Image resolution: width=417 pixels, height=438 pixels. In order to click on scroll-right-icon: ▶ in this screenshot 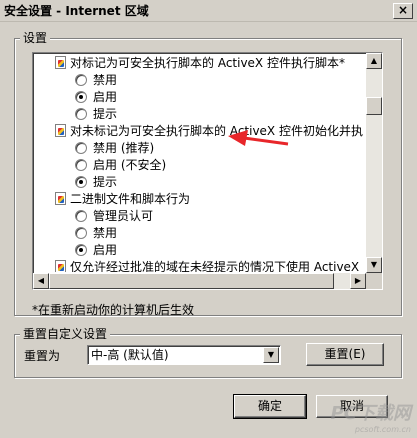, I will do `click(358, 281)`.